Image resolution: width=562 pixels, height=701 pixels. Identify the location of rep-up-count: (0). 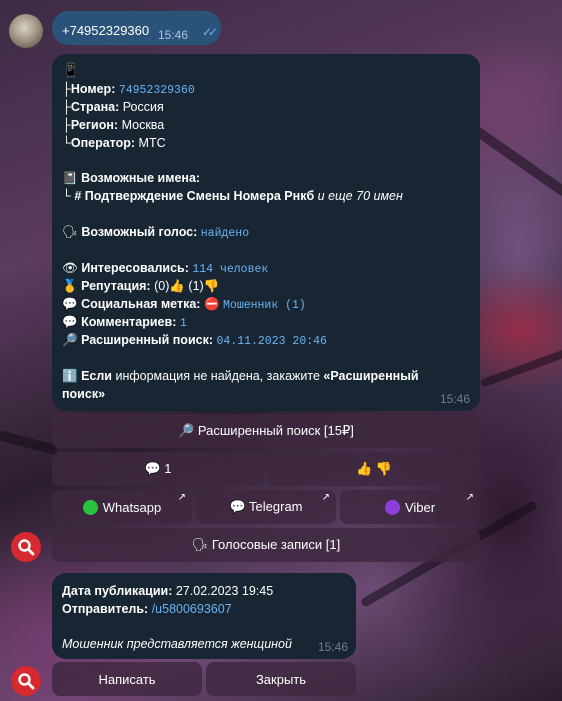
(162, 286).